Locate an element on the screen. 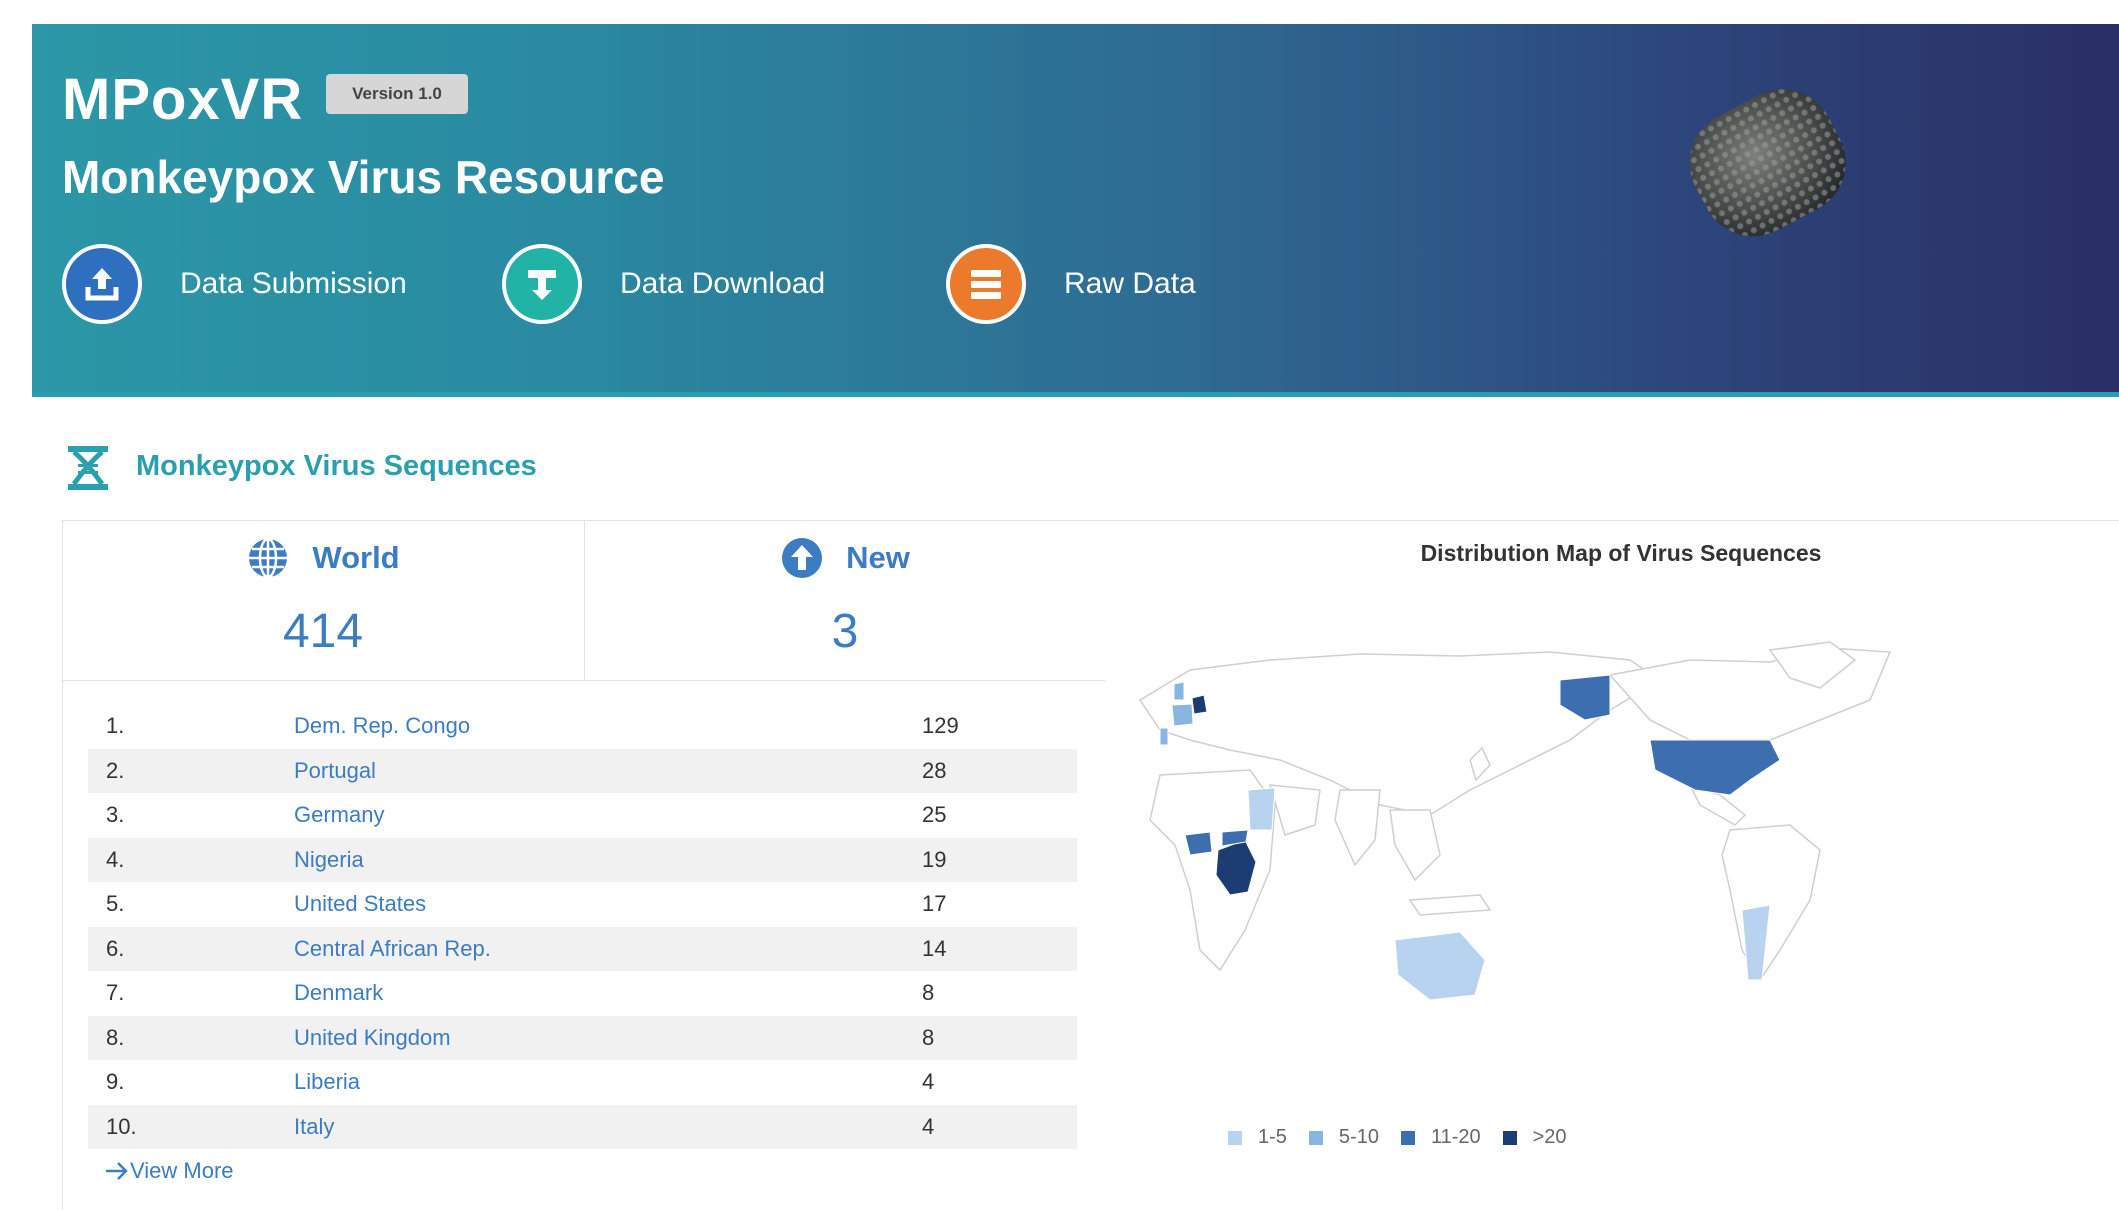 The height and width of the screenshot is (1210, 2119). globe-icon is located at coordinates (268, 558).